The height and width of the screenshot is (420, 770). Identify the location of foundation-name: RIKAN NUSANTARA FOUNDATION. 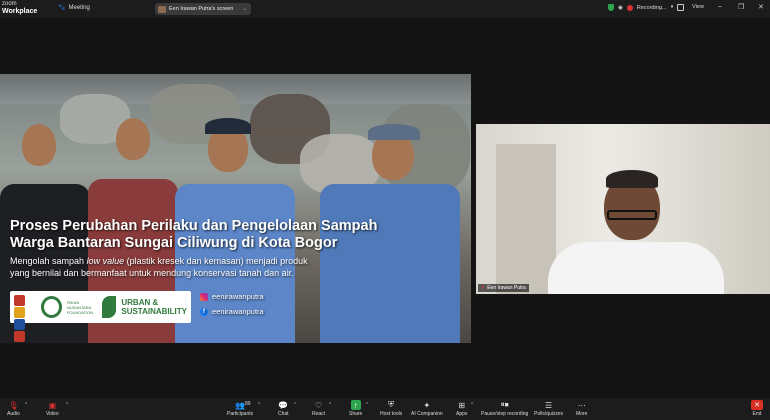
(80, 307).